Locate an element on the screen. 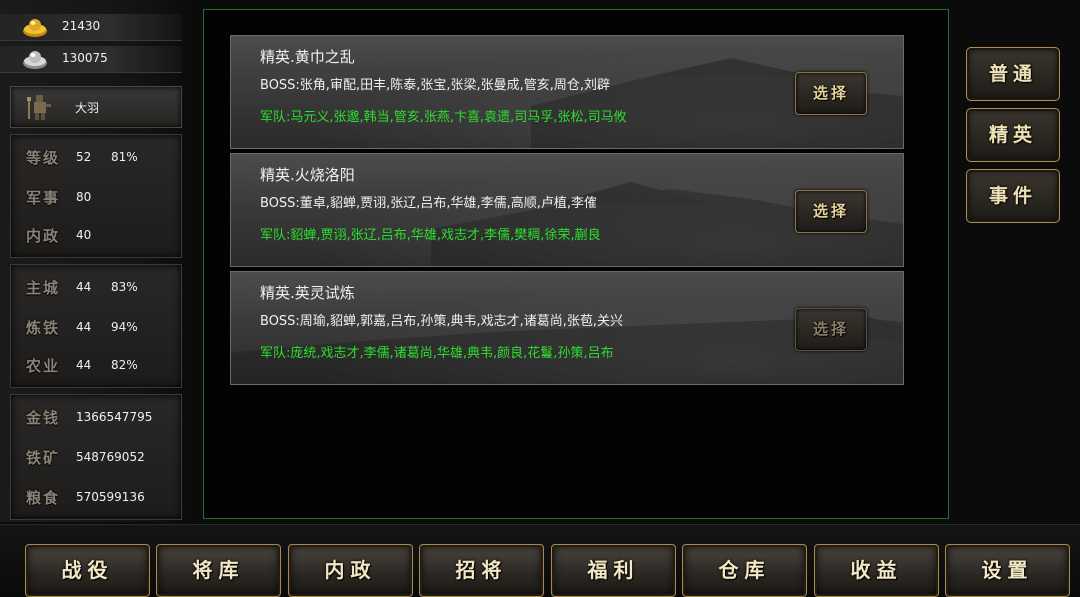 The image size is (1080, 597). assets-panel: 金钱 1366547795 铁矿 548769052 粮食 570599136 is located at coordinates (96, 457).